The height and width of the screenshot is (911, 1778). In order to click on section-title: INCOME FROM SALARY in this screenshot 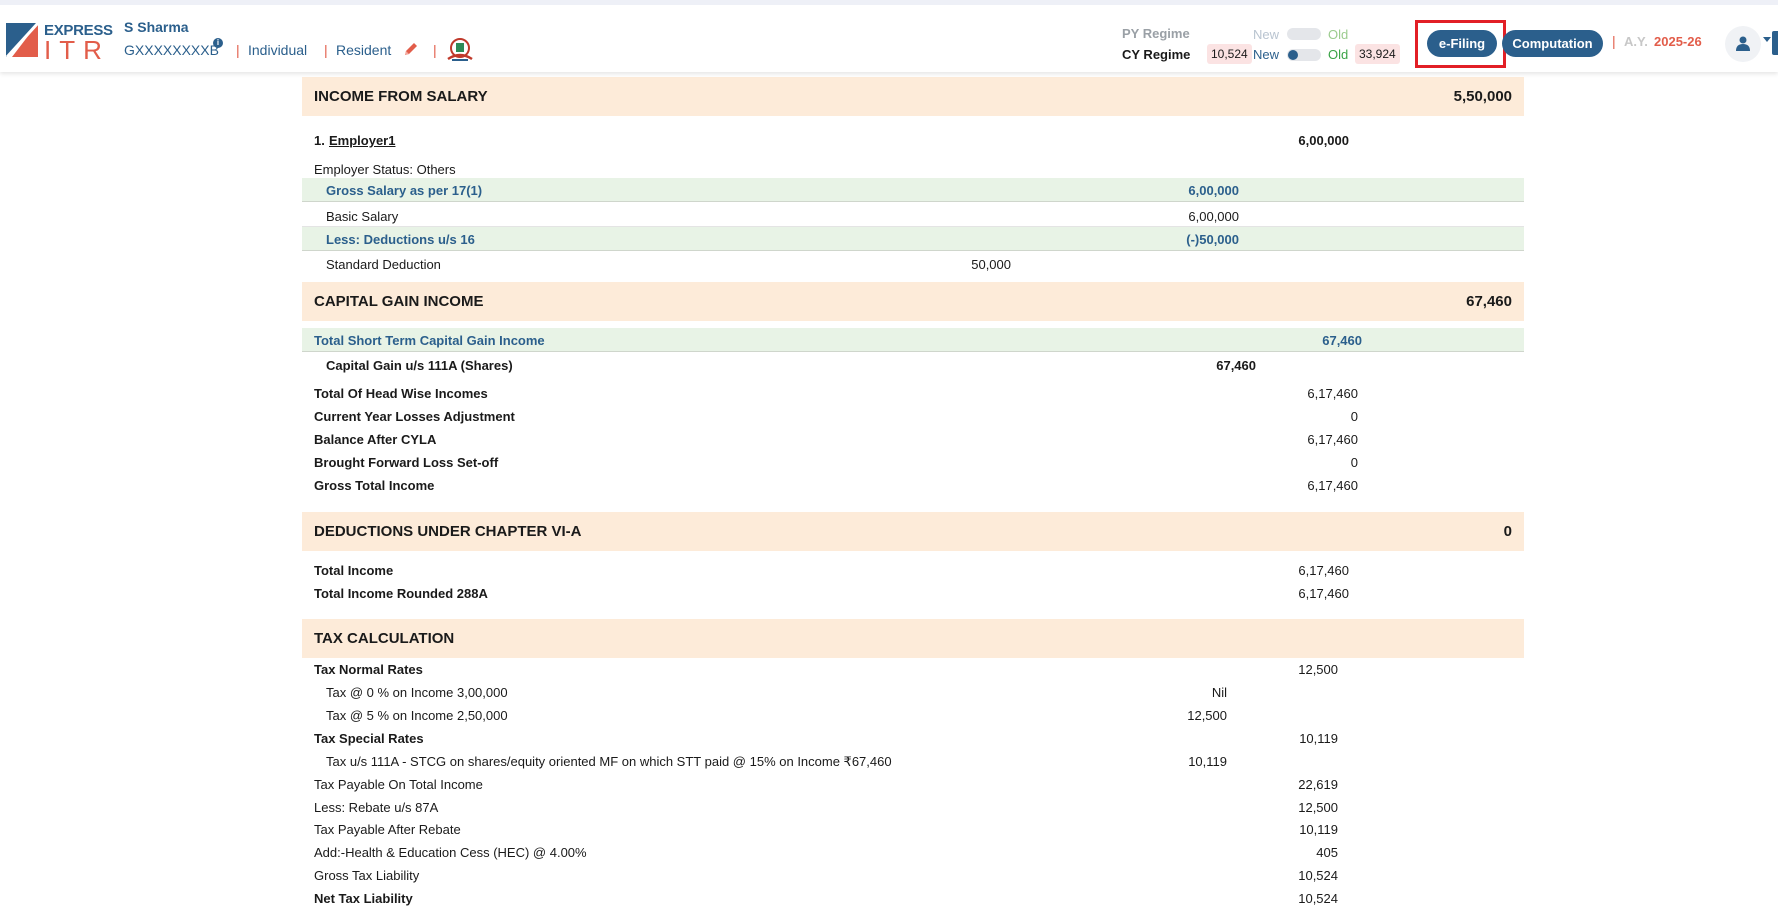, I will do `click(401, 96)`.